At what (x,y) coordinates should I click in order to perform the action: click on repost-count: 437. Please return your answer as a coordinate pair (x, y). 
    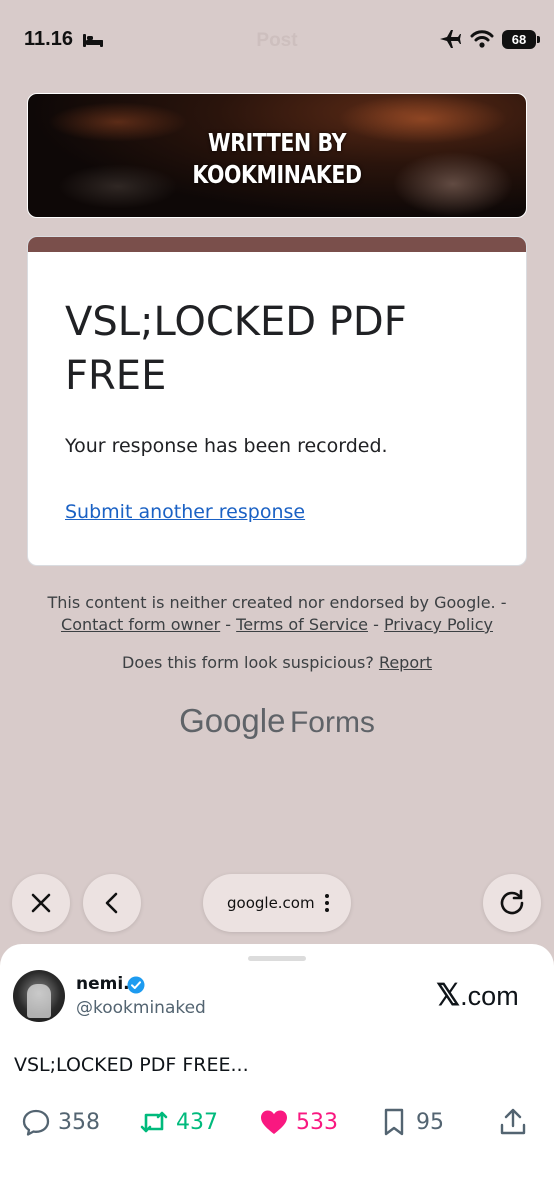
    Looking at the image, I should click on (197, 1122).